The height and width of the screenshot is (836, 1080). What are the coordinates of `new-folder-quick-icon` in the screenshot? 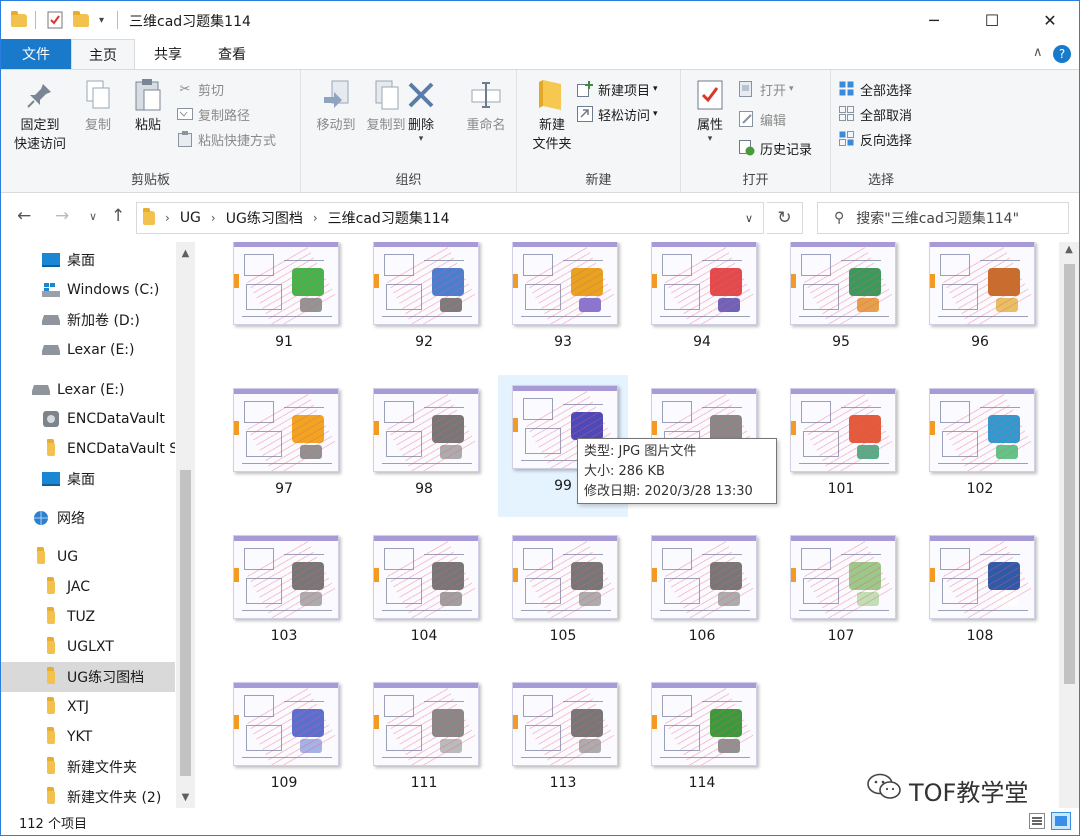 It's located at (81, 20).